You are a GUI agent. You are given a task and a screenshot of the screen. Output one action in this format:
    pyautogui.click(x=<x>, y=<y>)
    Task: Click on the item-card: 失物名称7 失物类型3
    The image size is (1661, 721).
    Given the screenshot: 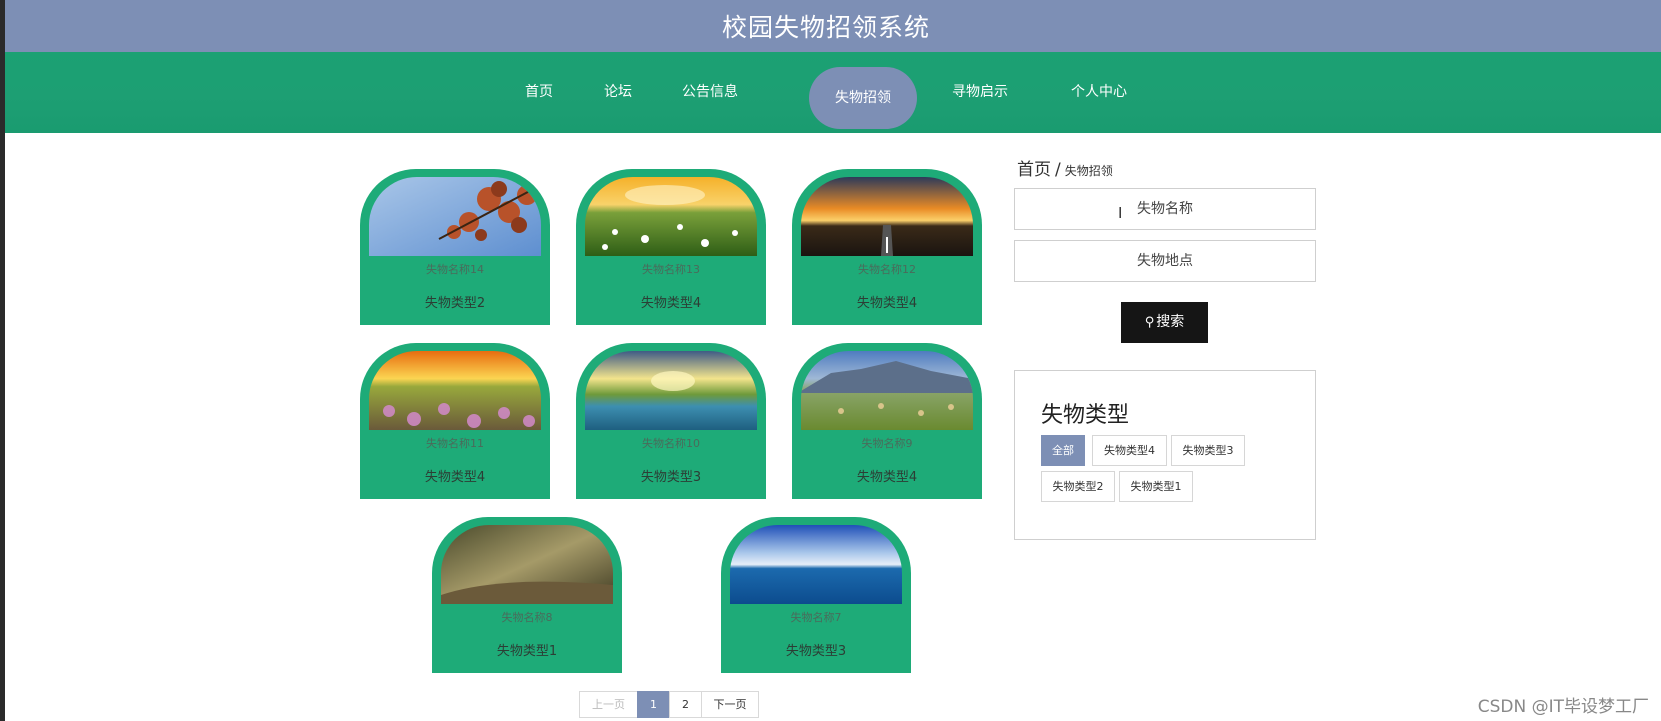 What is the action you would take?
    pyautogui.click(x=816, y=595)
    